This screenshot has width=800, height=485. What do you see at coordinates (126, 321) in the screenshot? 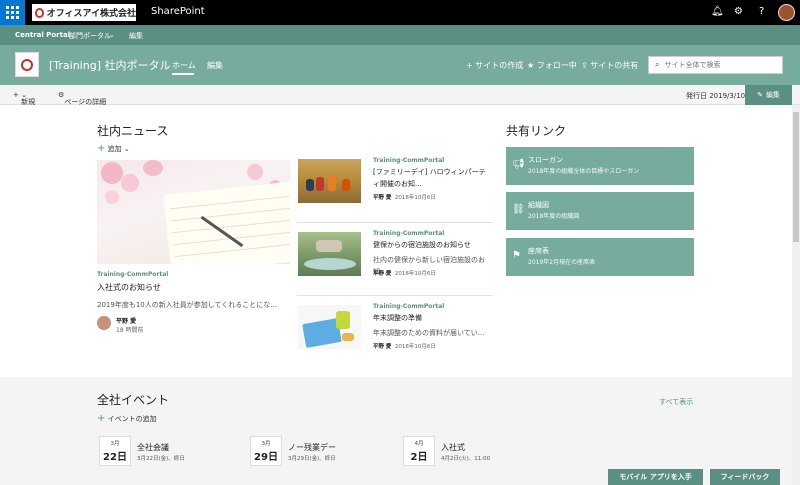
I see `hero-author: 平野 愛` at bounding box center [126, 321].